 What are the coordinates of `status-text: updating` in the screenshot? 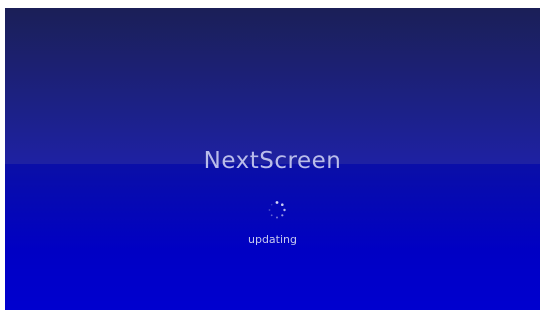 It's located at (272, 239).